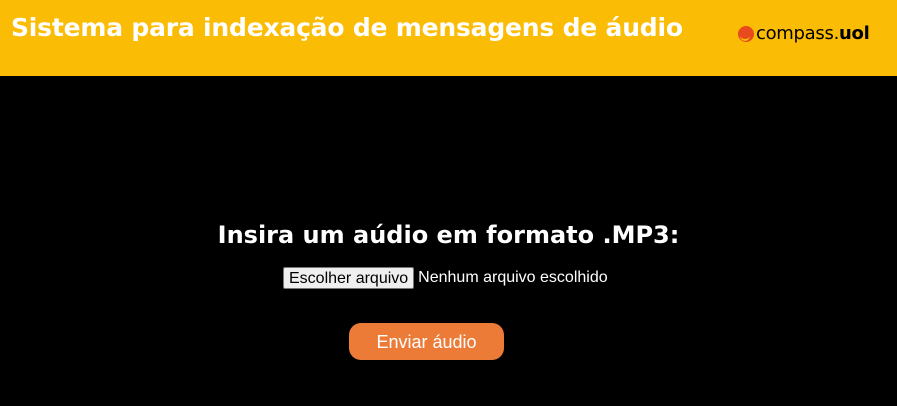 The height and width of the screenshot is (406, 897). Describe the element at coordinates (513, 277) in the screenshot. I see `file-status-text: Nenhum arquivo escolhido` at that location.